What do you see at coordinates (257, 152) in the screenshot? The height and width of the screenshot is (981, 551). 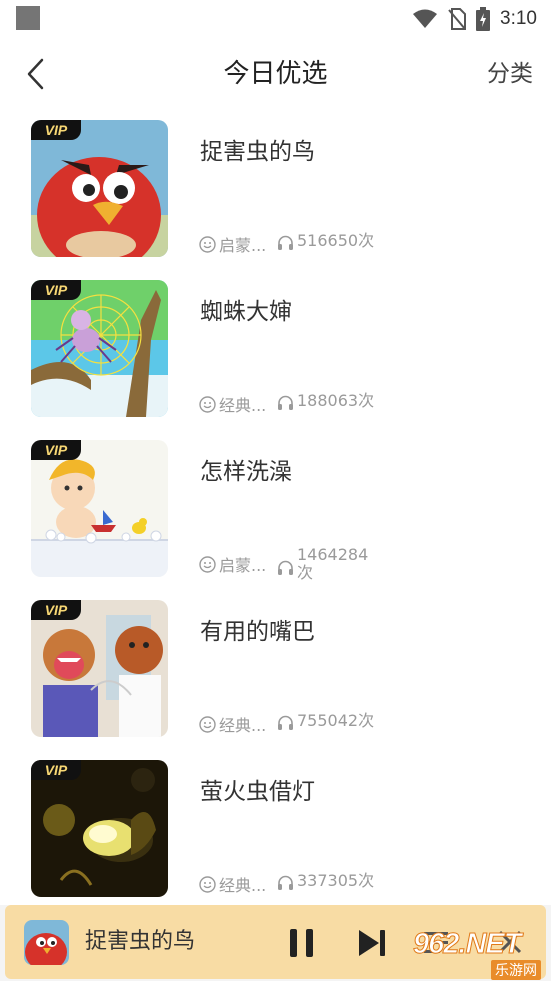 I see `item-title: 捉害虫的鸟` at bounding box center [257, 152].